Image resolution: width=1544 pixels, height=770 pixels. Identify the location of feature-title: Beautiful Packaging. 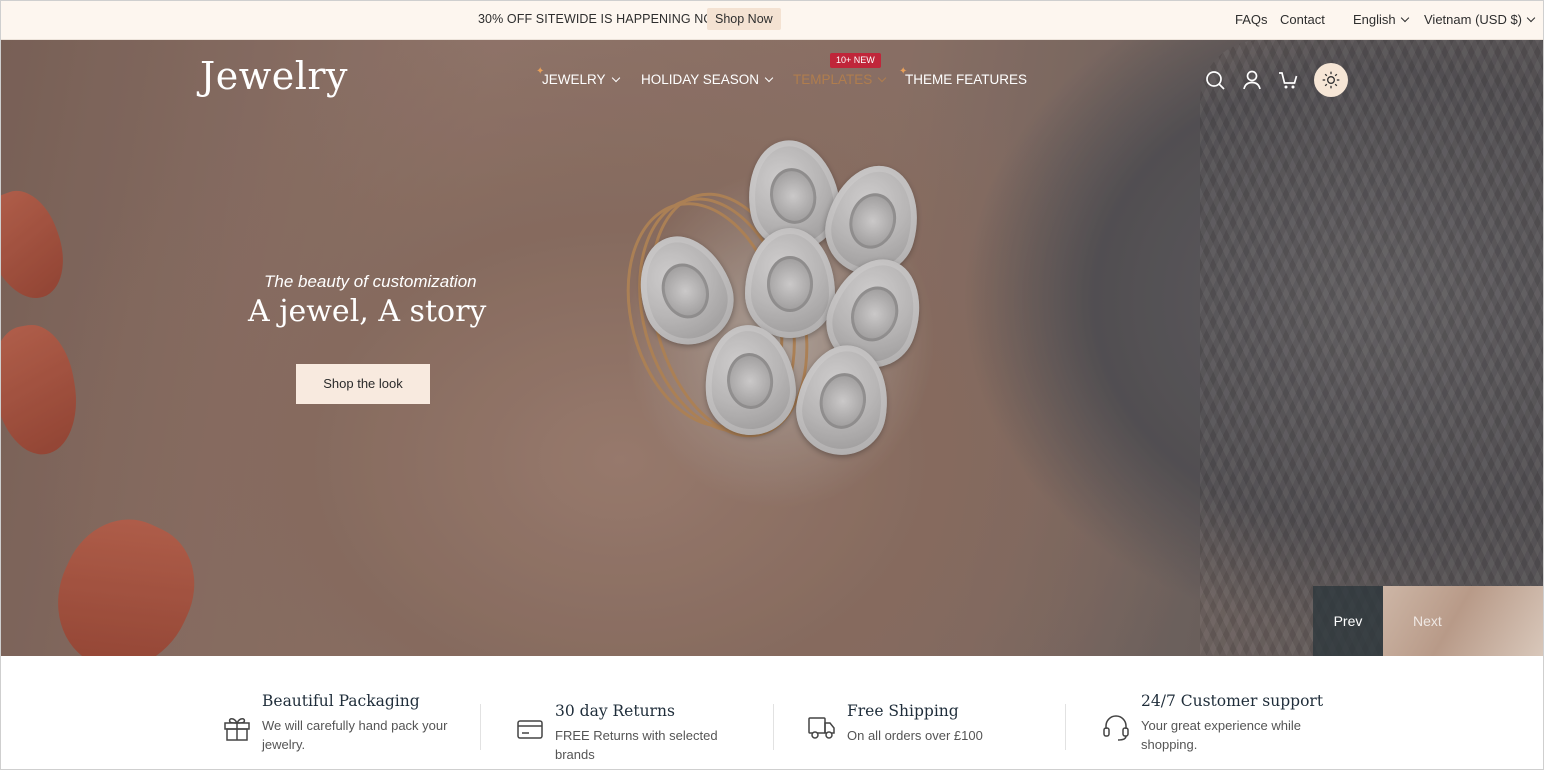
(341, 701).